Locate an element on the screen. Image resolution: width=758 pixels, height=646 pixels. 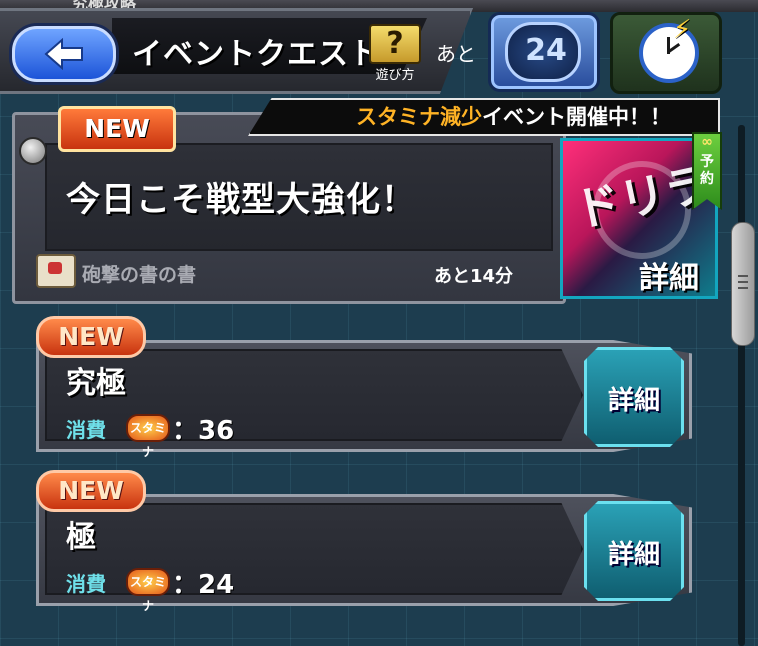
question-icon: ? is located at coordinates (395, 44).